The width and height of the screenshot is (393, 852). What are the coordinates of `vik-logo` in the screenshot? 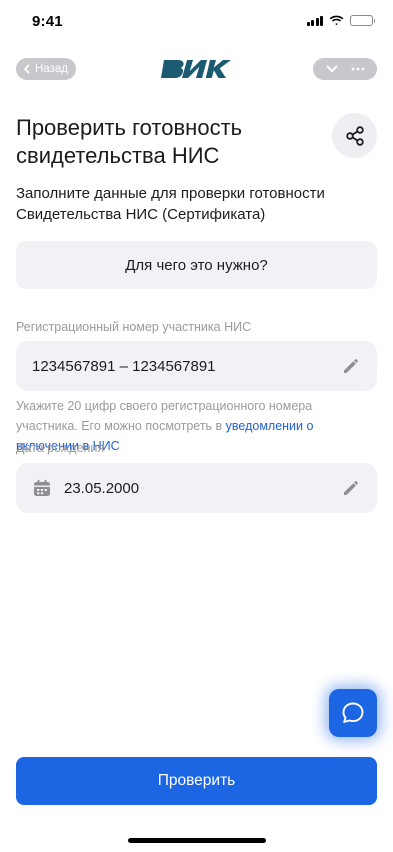 It's located at (196, 69).